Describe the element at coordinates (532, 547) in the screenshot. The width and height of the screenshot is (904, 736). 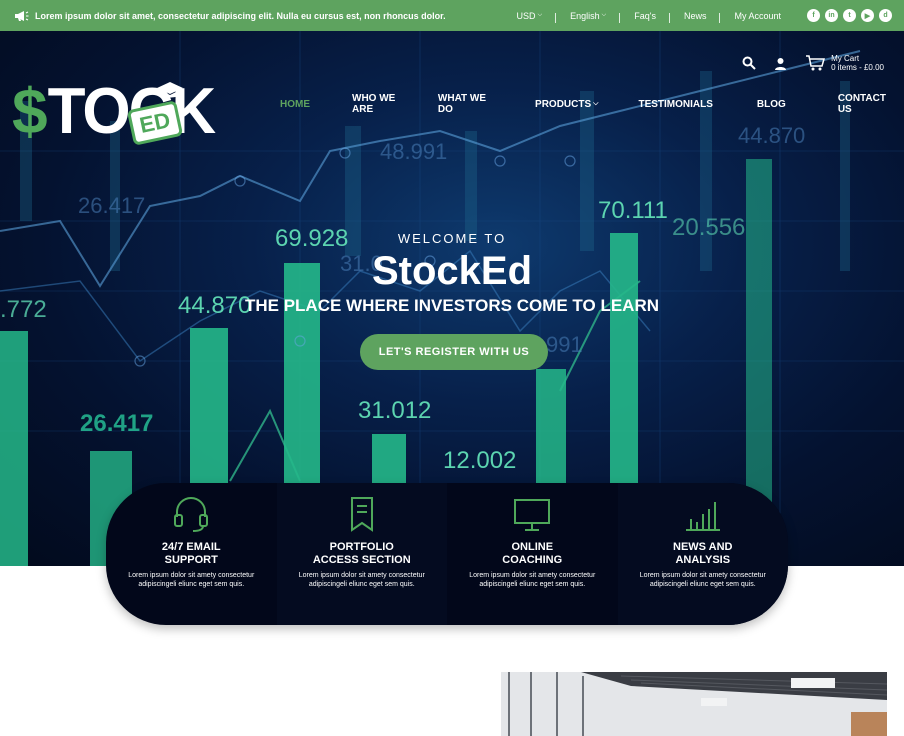
I see `feature-title: ONLINE` at that location.